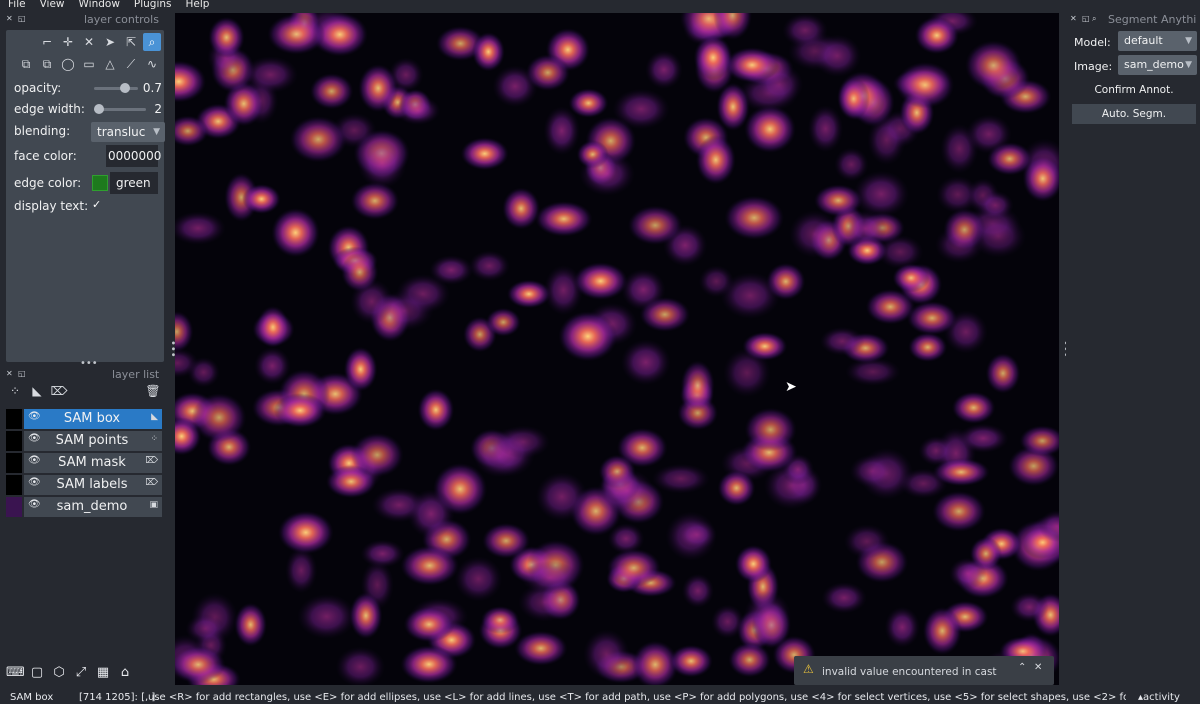 The height and width of the screenshot is (704, 1200). What do you see at coordinates (1157, 65) in the screenshot?
I see `image-select: sam_demo ▼` at bounding box center [1157, 65].